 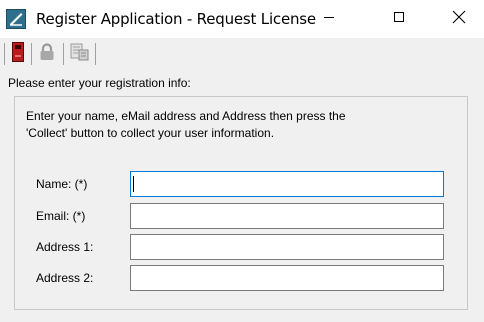 What do you see at coordinates (287, 184) in the screenshot?
I see `name-input` at bounding box center [287, 184].